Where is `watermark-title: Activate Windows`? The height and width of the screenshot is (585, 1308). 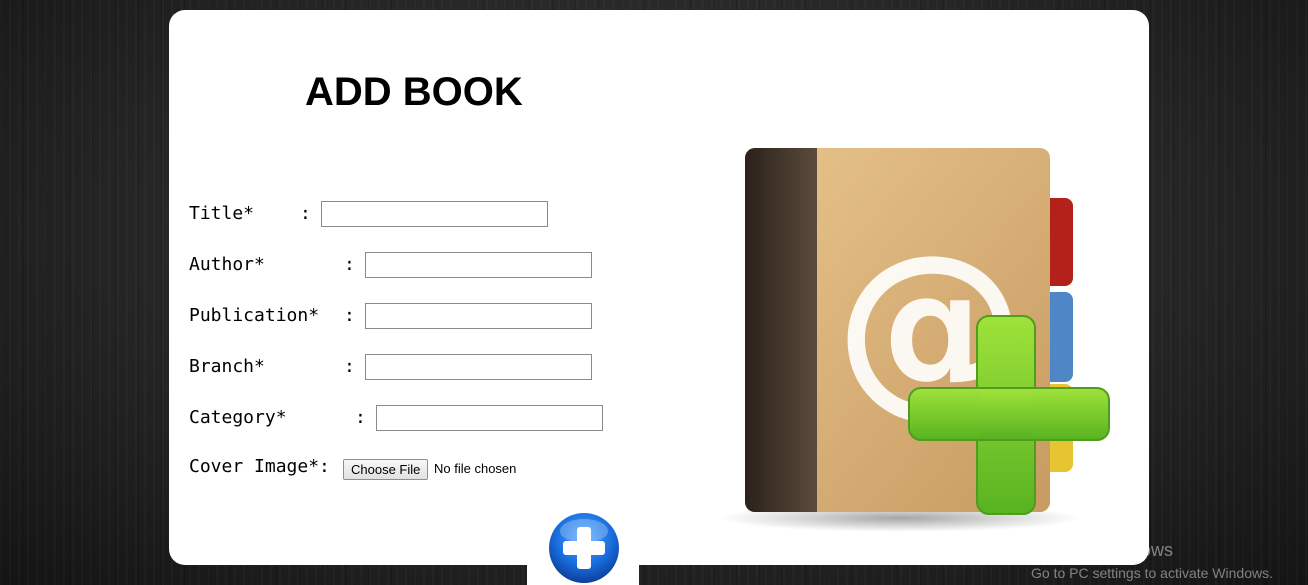
watermark-title: Activate Windows is located at coordinates (1102, 550).